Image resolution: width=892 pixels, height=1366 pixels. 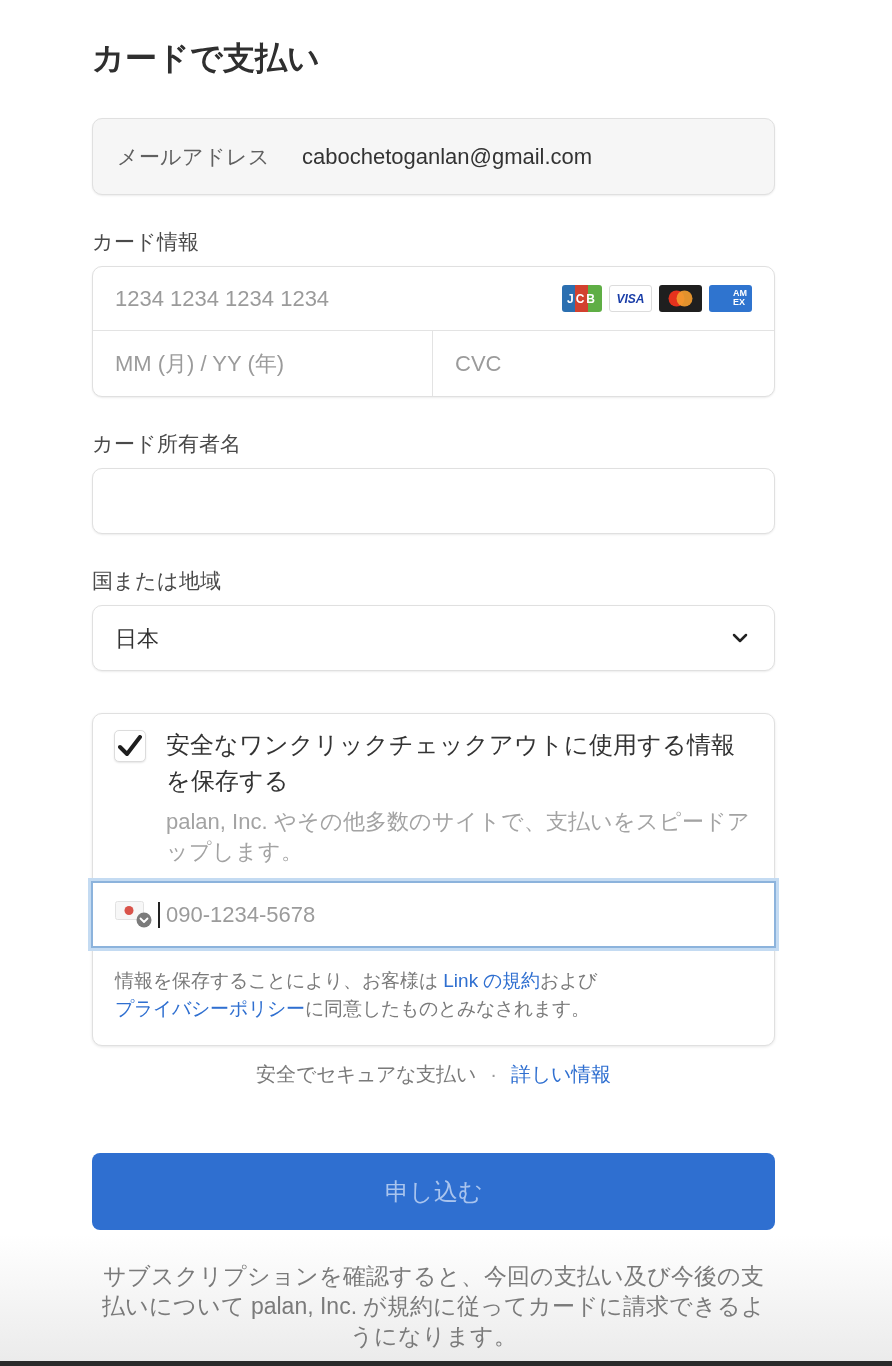 What do you see at coordinates (206, 58) in the screenshot?
I see `page-title: カードで支払い` at bounding box center [206, 58].